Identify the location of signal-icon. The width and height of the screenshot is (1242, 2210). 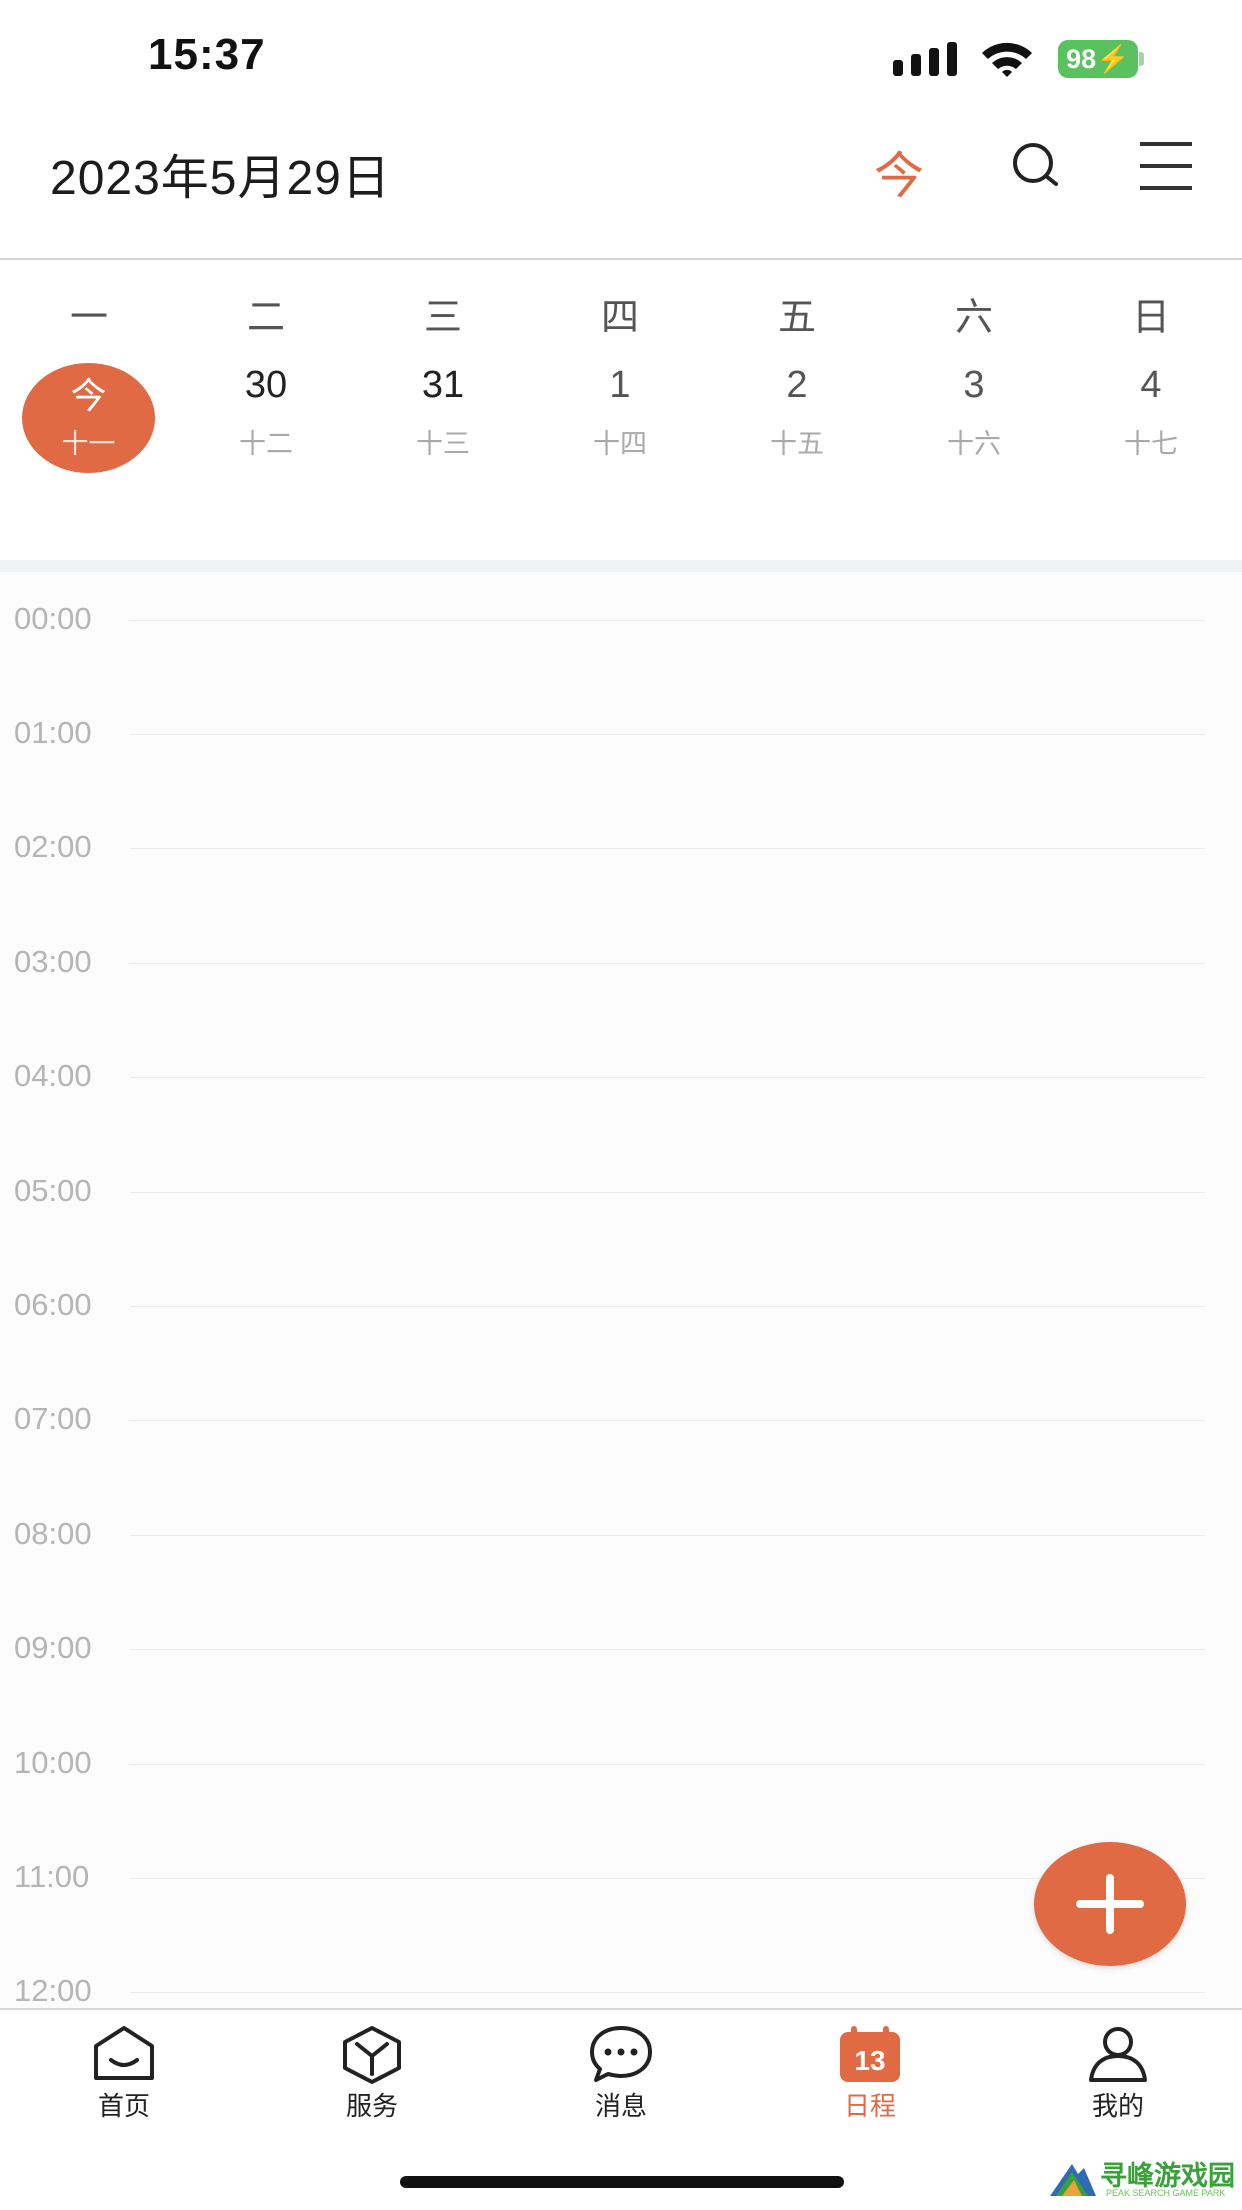
(925, 59).